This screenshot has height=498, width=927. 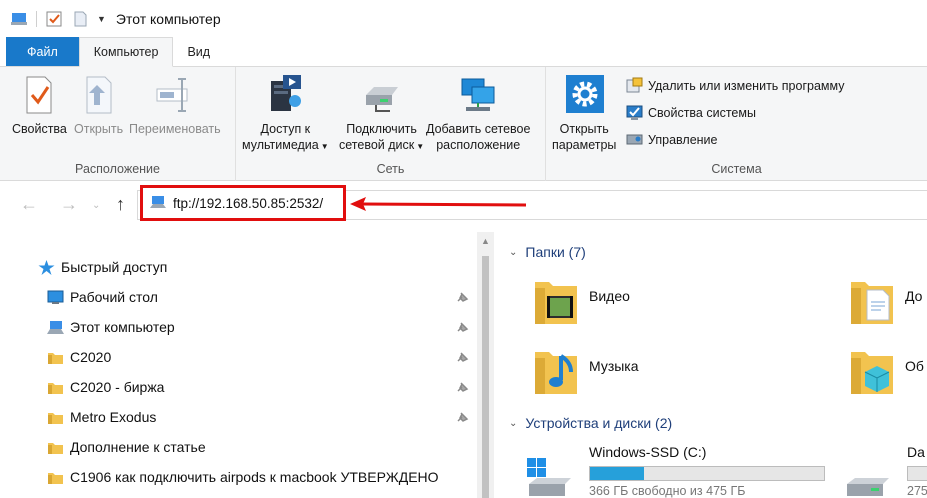 What do you see at coordinates (485, 377) in the screenshot?
I see `scrollbar-thumb` at bounding box center [485, 377].